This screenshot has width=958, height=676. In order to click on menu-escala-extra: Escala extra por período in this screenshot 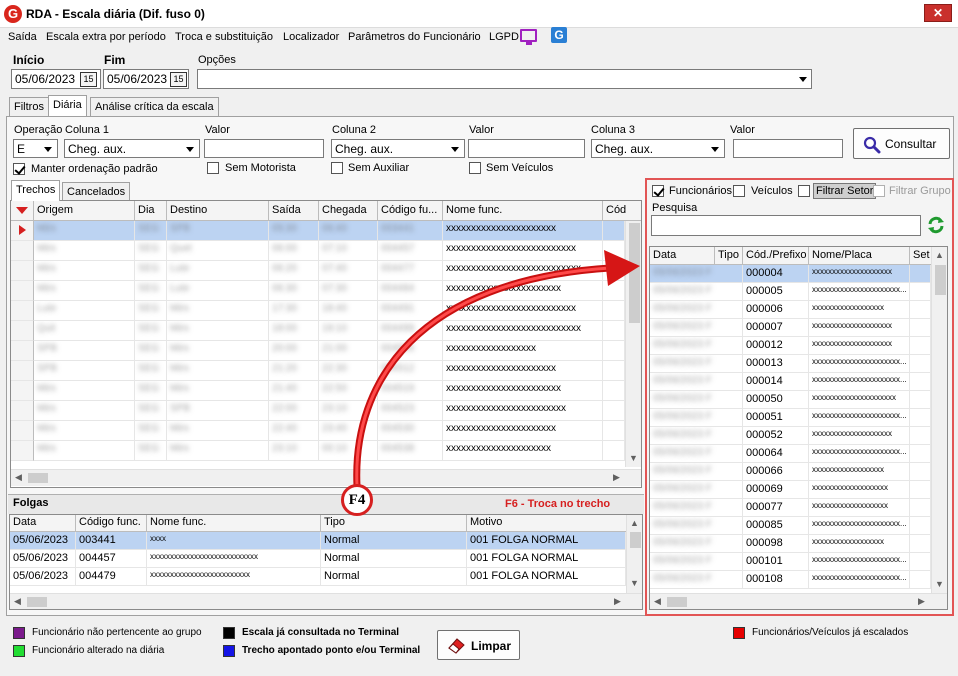, I will do `click(106, 37)`.